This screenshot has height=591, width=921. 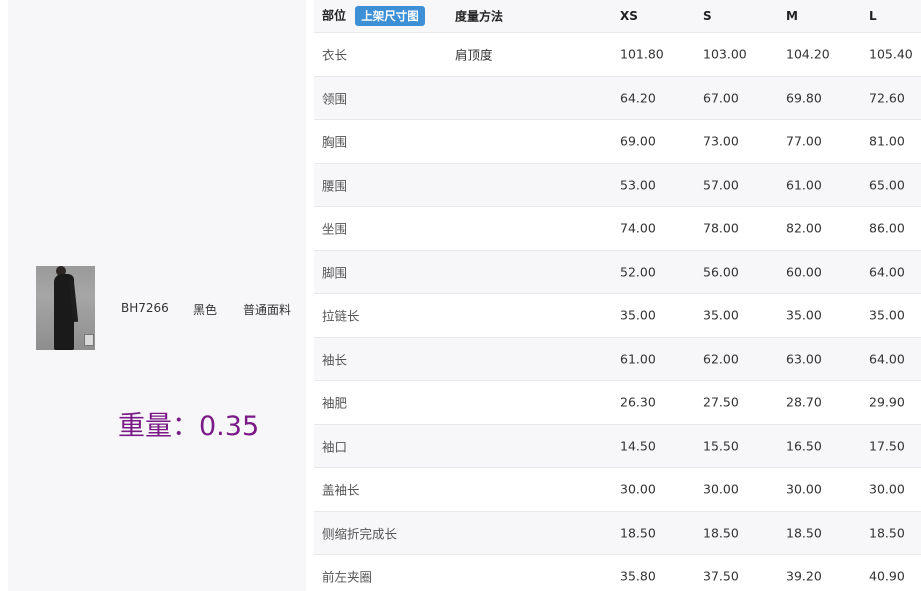 I want to click on row-part-label: 盖袖长, so click(x=341, y=490).